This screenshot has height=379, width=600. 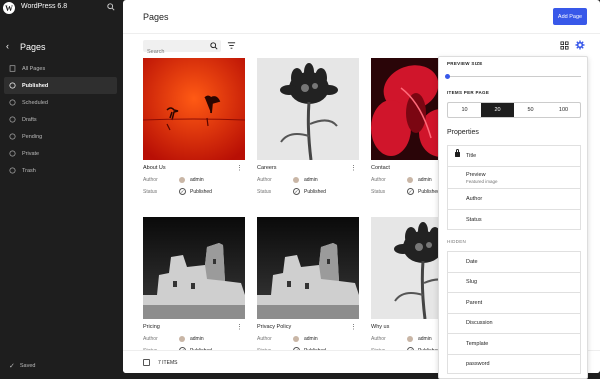 I want to click on page-title-text: Privacy Policy ⋮, so click(x=308, y=328).